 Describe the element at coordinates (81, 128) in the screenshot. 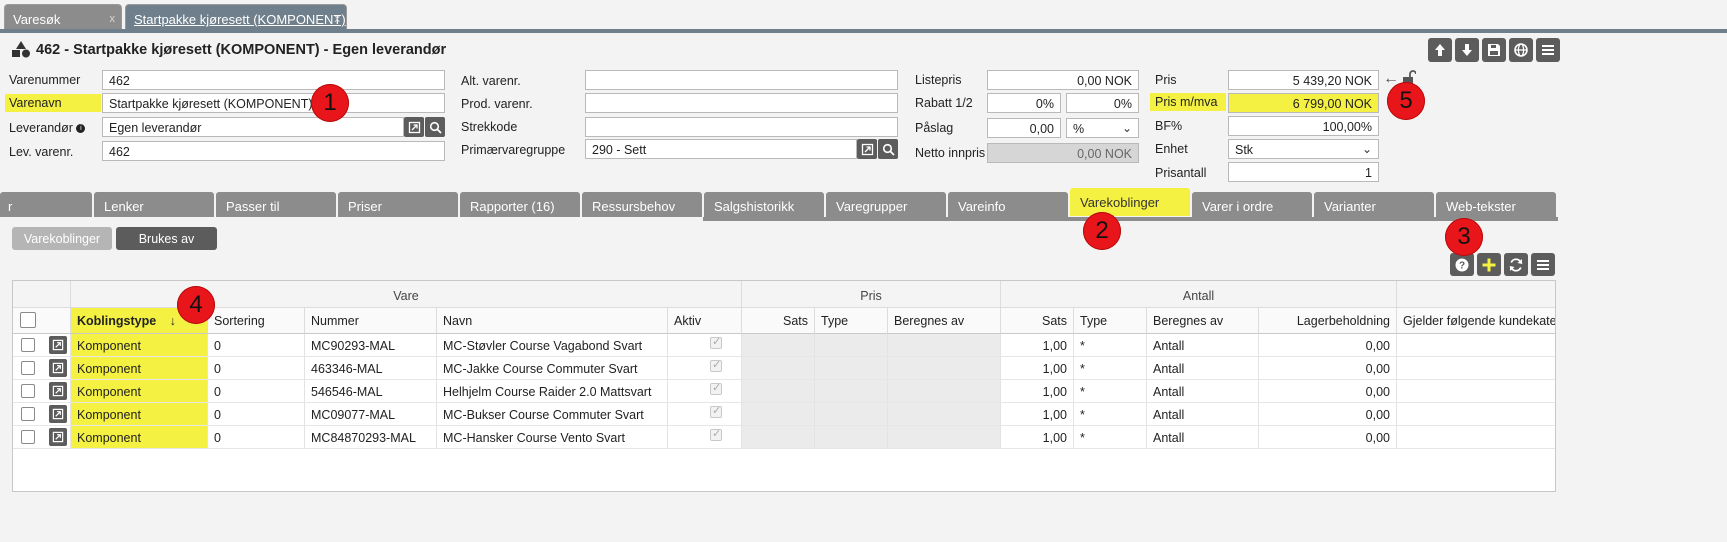

I see `info-icon: i` at that location.